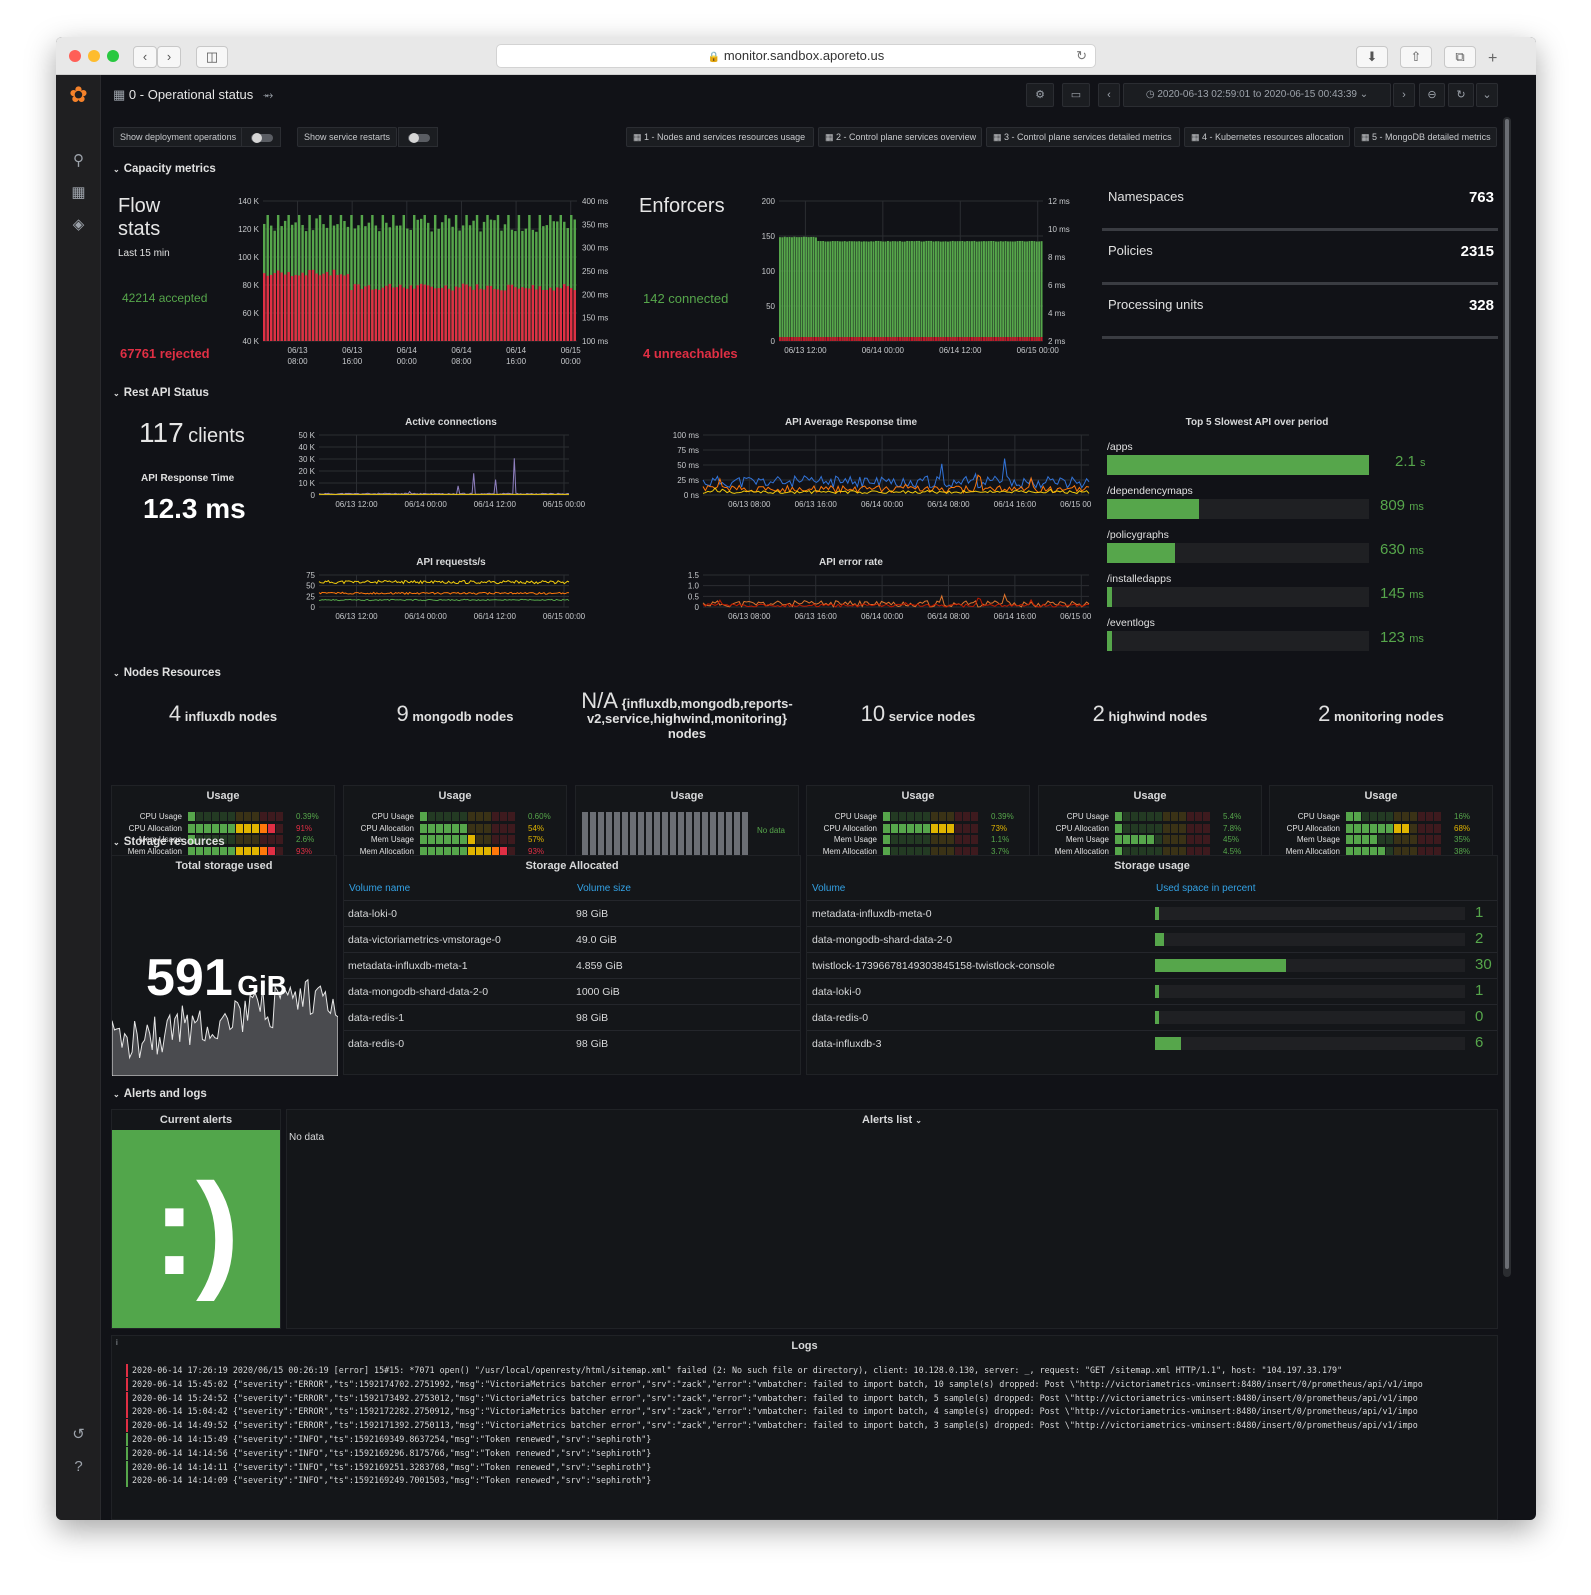  I want to click on dashboard-link-5: ▦ 5 - MongoDB detailed metrics, so click(1425, 137).